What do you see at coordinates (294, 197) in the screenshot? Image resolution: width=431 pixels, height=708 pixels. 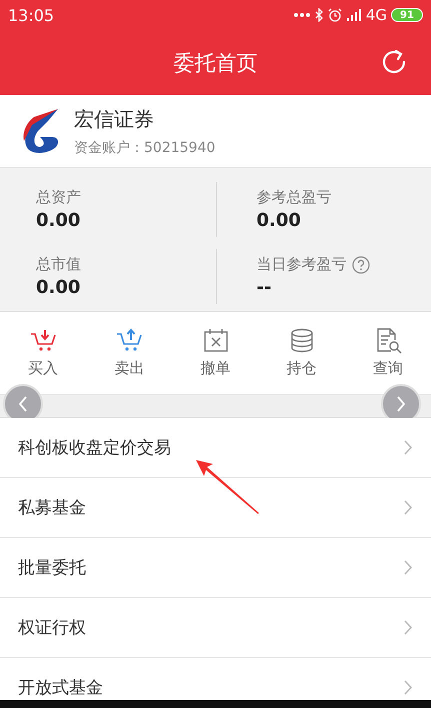 I see `summary-label: 参考总盈亏` at bounding box center [294, 197].